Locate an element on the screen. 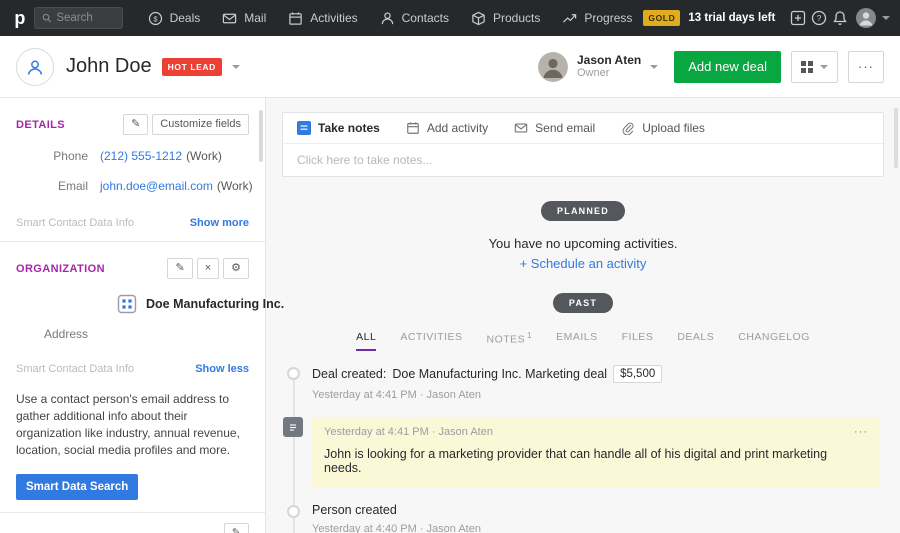 The height and width of the screenshot is (533, 900). unlink-organization-button: × is located at coordinates (208, 269).